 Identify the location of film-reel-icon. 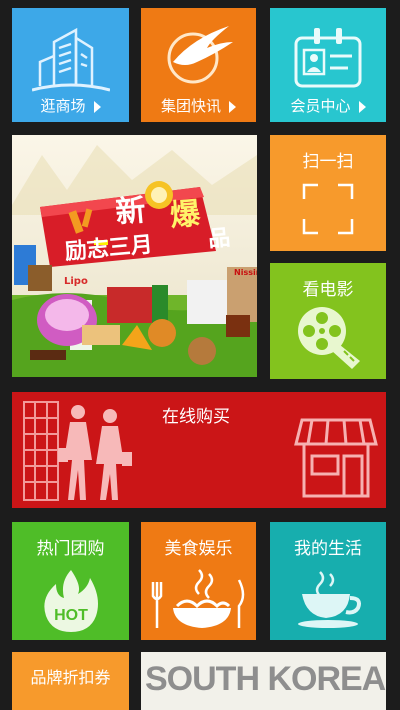
(329, 338).